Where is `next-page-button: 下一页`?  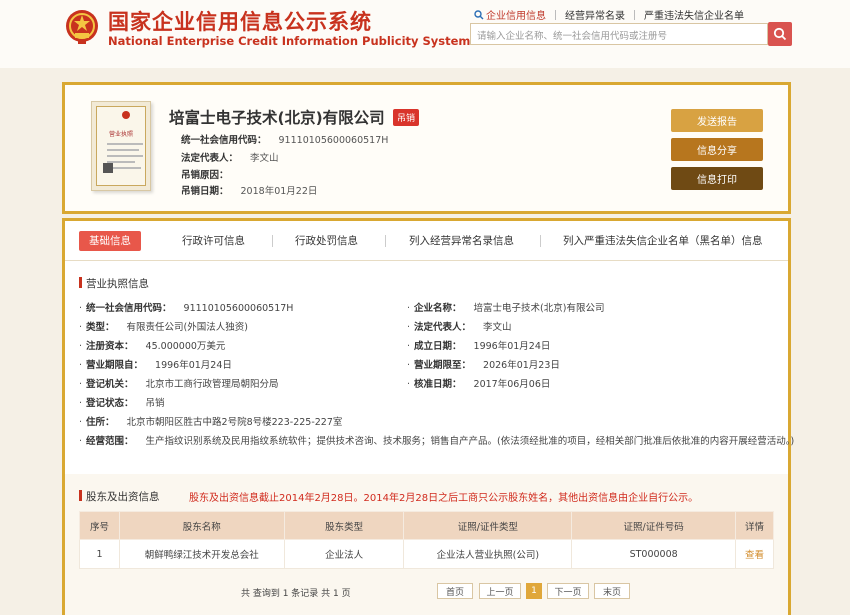 next-page-button: 下一页 is located at coordinates (568, 591).